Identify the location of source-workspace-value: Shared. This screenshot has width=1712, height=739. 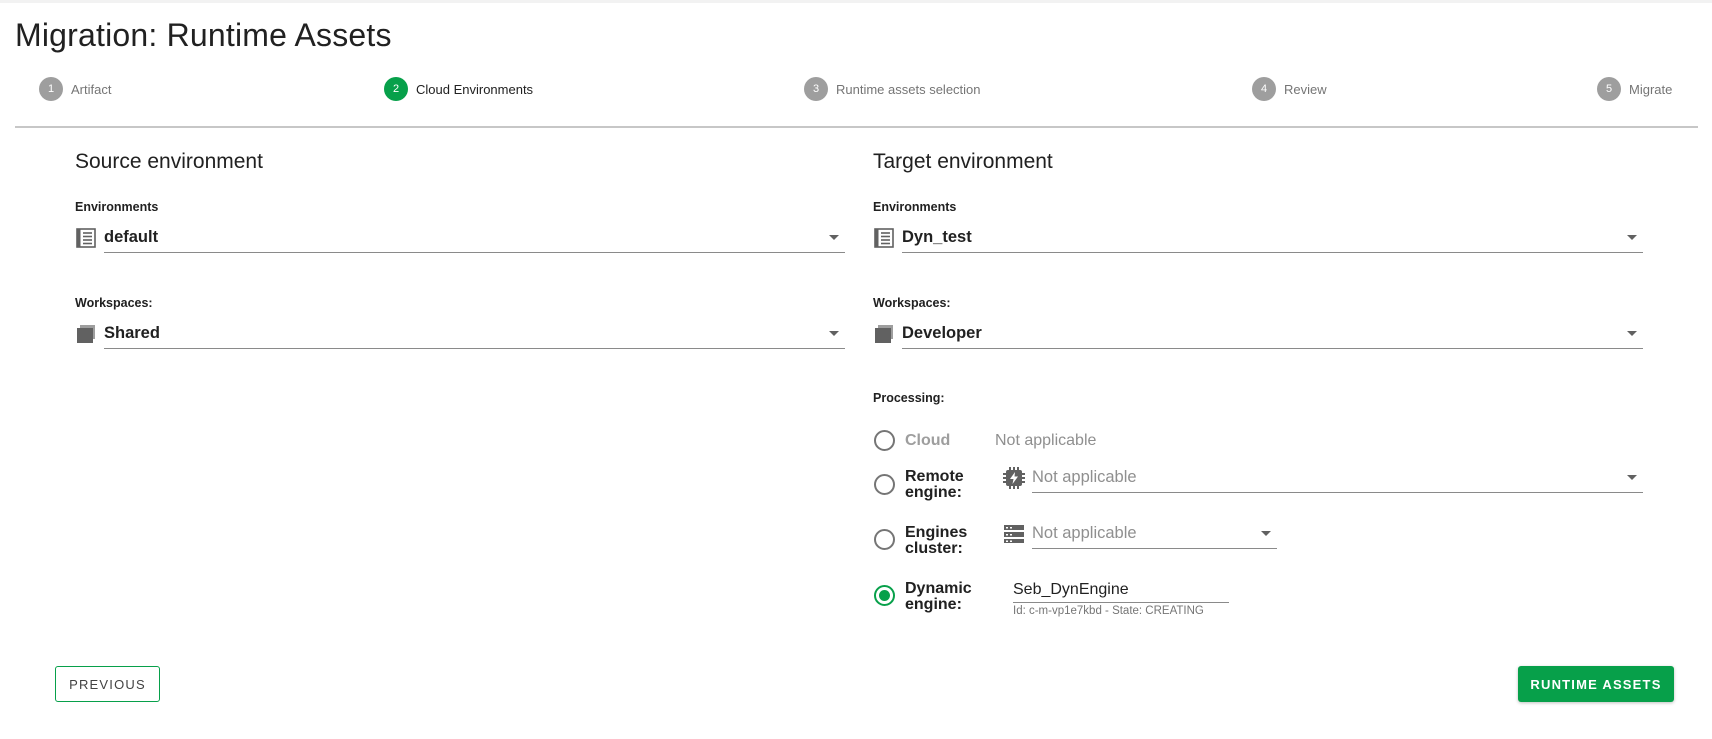
(132, 333).